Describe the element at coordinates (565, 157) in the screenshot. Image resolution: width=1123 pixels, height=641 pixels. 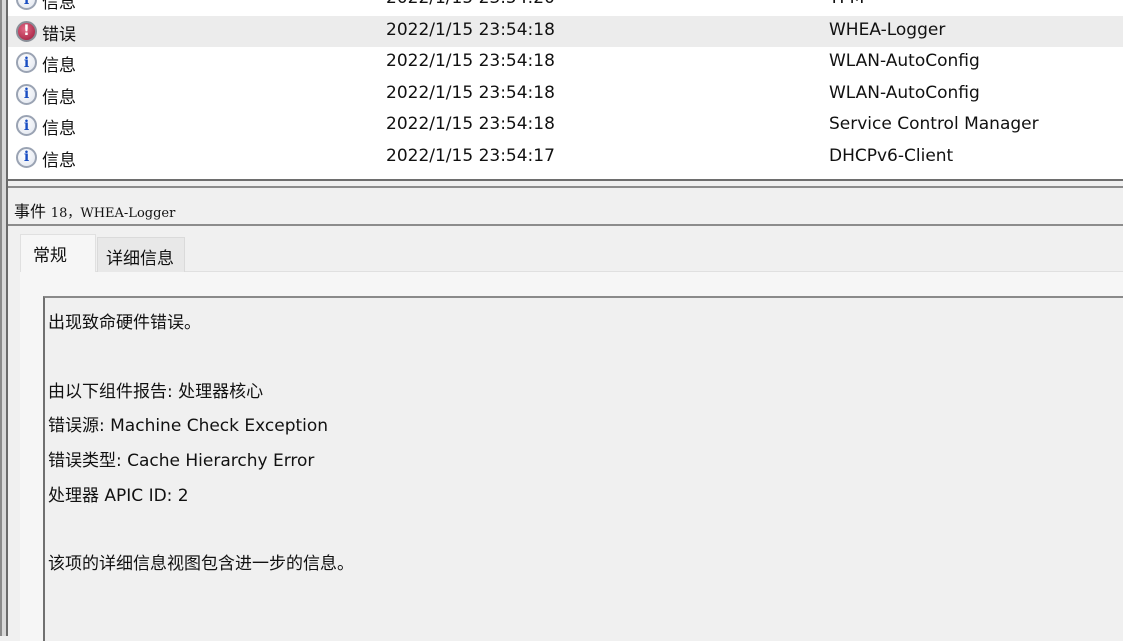
I see `event-row: i 信息 2022/1/15 23:54:17 DHCPv6-Client` at that location.